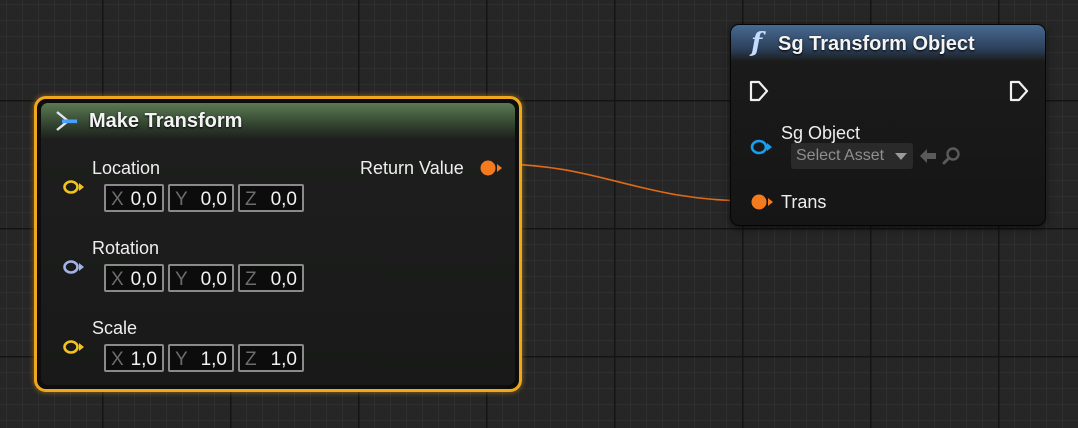 Image resolution: width=1078 pixels, height=428 pixels. I want to click on rotation-x-field: X 0,0, so click(134, 278).